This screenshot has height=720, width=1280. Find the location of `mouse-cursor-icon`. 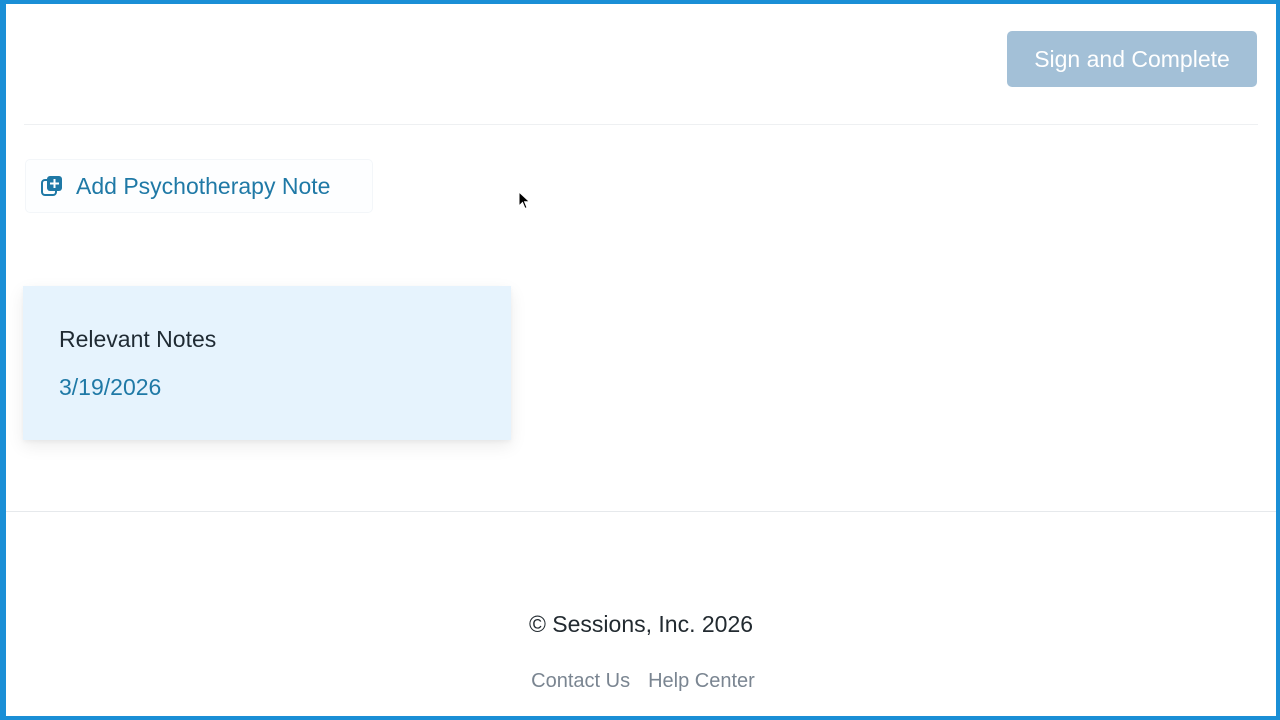

mouse-cursor-icon is located at coordinates (524, 200).